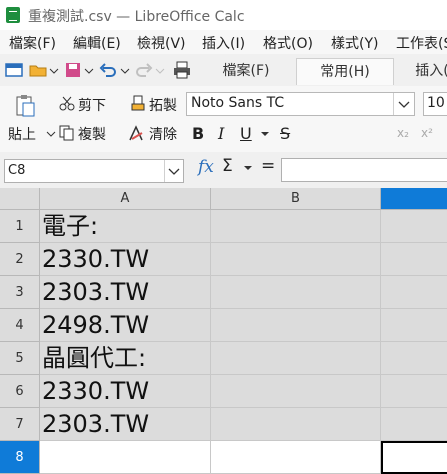 This screenshot has width=447, height=474. I want to click on cell-a4: 2498.TW, so click(125, 325).